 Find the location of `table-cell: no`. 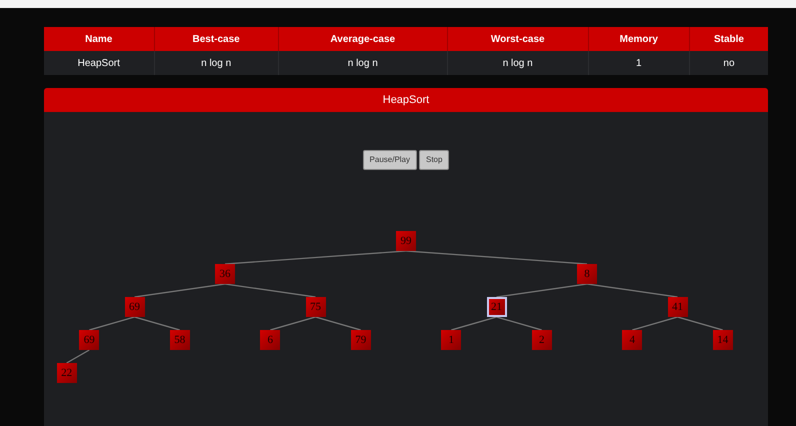

table-cell: no is located at coordinates (728, 63).